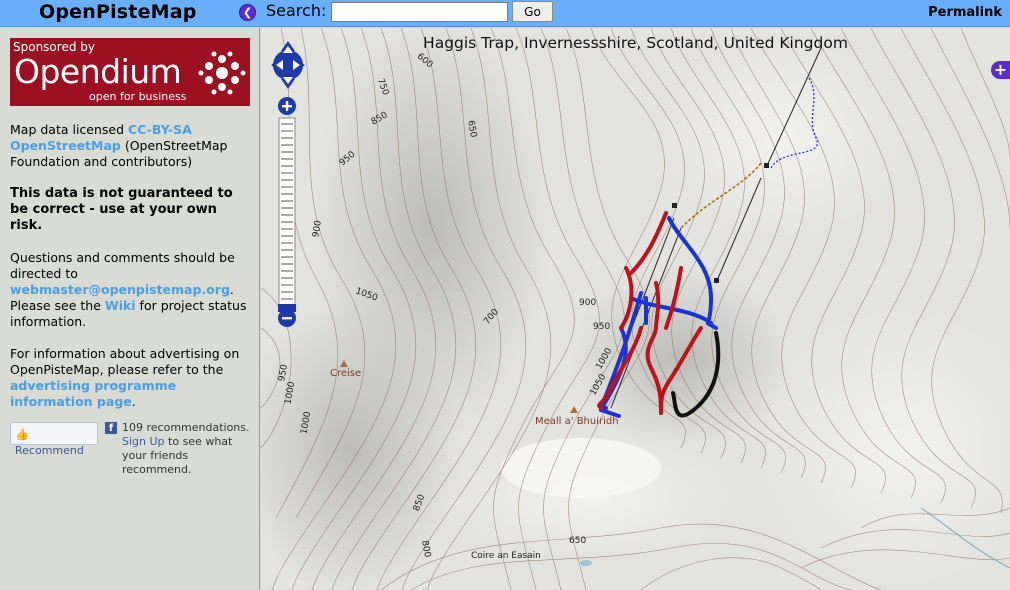  What do you see at coordinates (69, 129) in the screenshot?
I see `license-prefix: Map data licensed` at bounding box center [69, 129].